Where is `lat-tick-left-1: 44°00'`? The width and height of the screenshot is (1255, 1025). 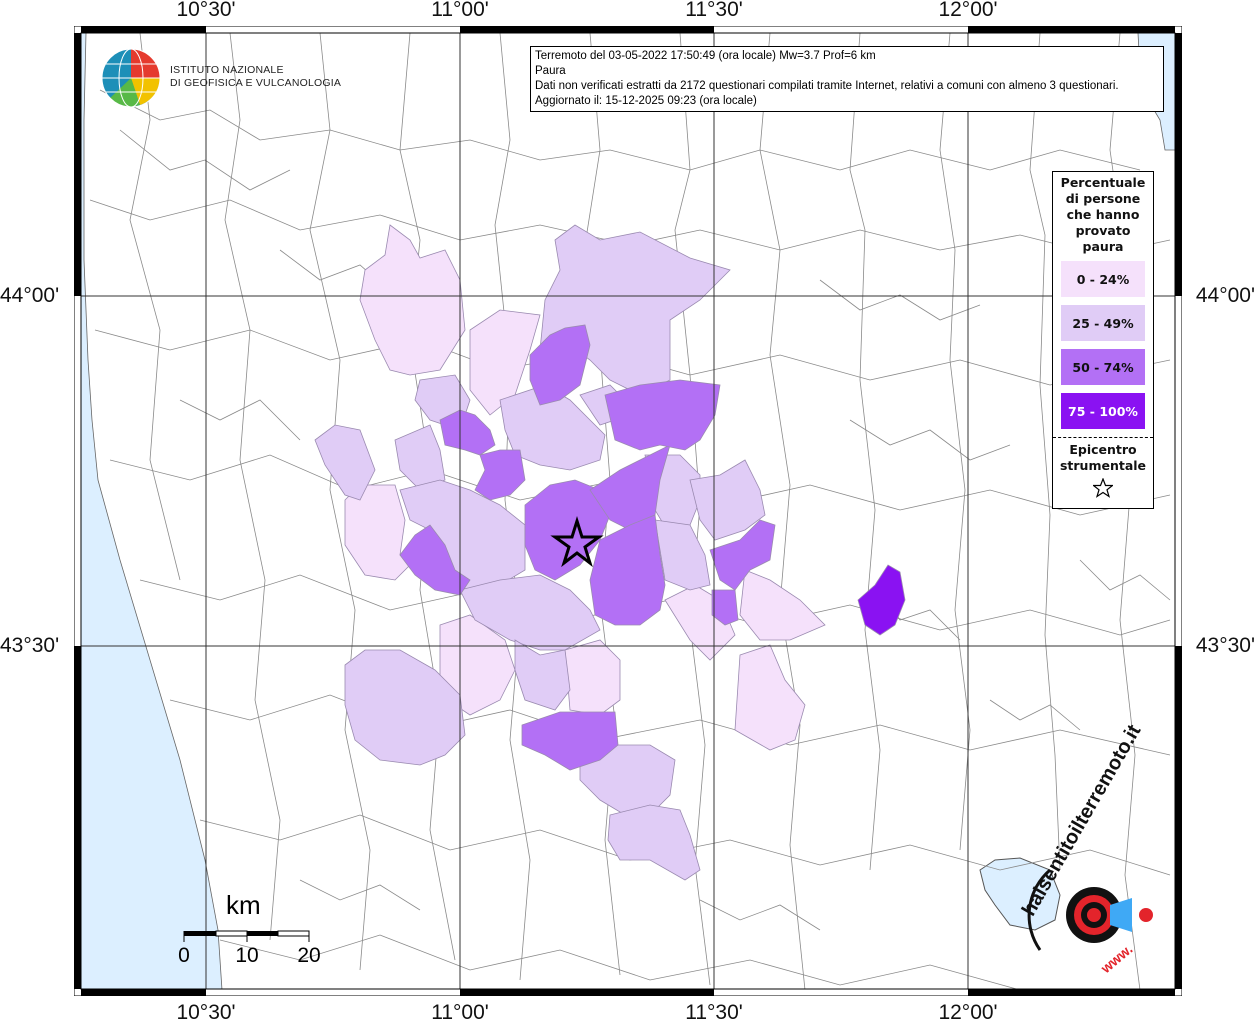 lat-tick-left-1: 44°00' is located at coordinates (30, 295).